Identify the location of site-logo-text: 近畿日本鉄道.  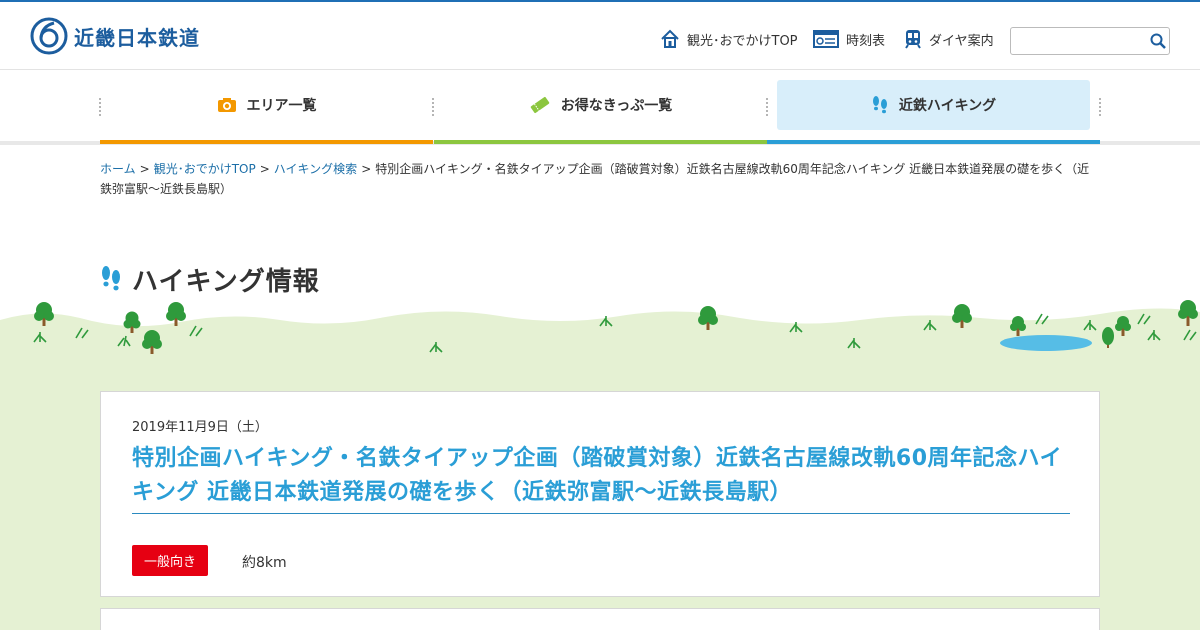
(137, 37).